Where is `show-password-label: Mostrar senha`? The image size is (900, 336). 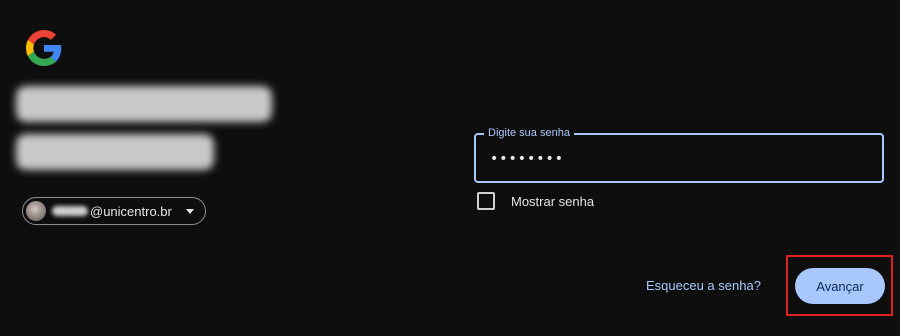
show-password-label: Mostrar senha is located at coordinates (552, 201).